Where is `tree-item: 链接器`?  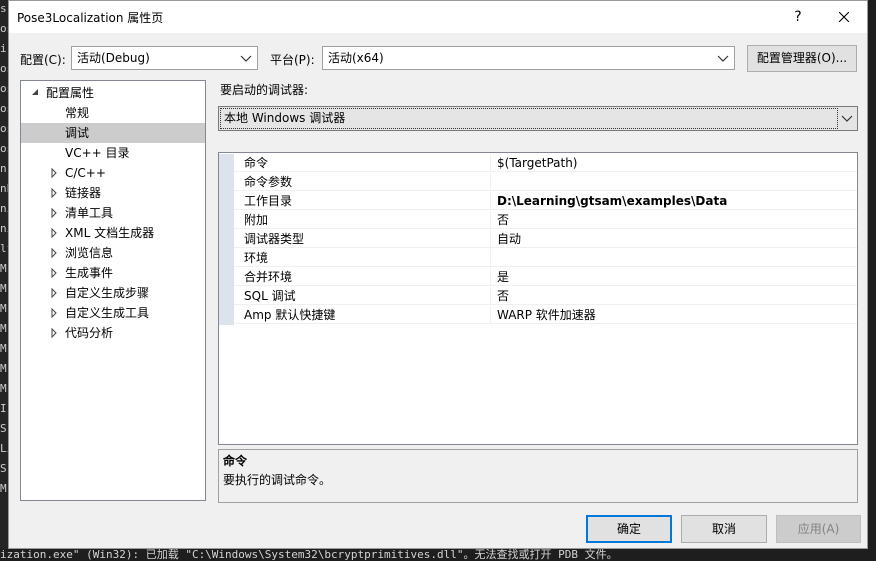
tree-item: 链接器 is located at coordinates (113, 193).